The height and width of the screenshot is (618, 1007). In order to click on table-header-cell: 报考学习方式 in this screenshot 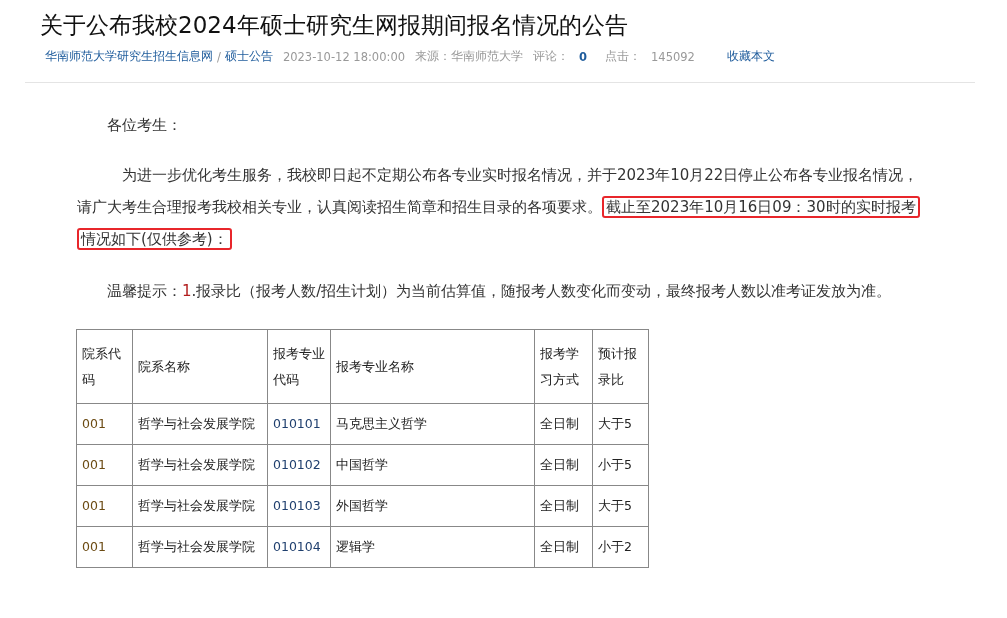, I will do `click(563, 366)`.